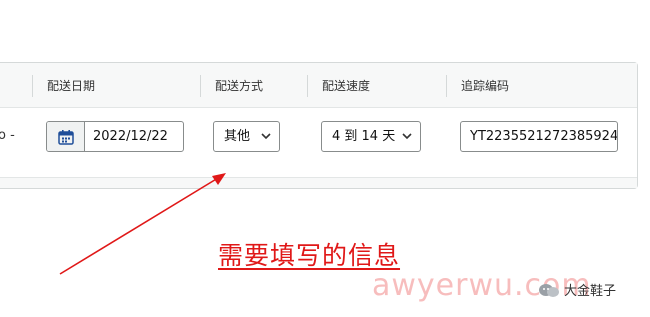 The width and height of the screenshot is (650, 317). What do you see at coordinates (309, 255) in the screenshot?
I see `annotation-text: 需要填写的信息` at bounding box center [309, 255].